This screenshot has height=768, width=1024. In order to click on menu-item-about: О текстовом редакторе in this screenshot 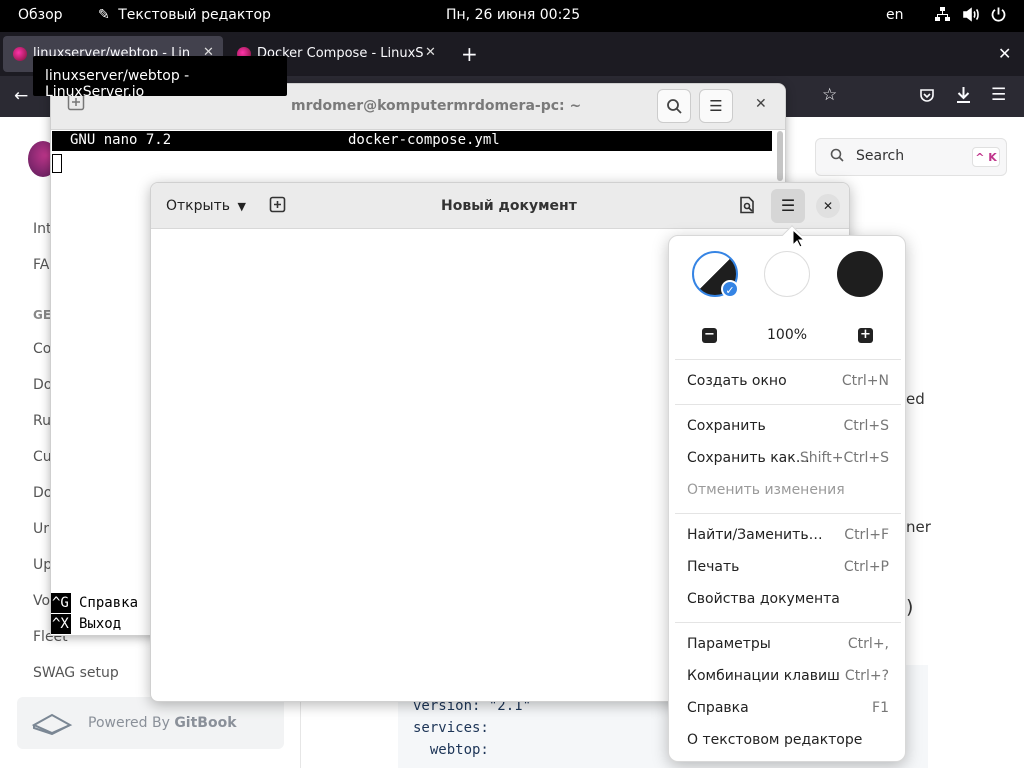, I will do `click(788, 741)`.